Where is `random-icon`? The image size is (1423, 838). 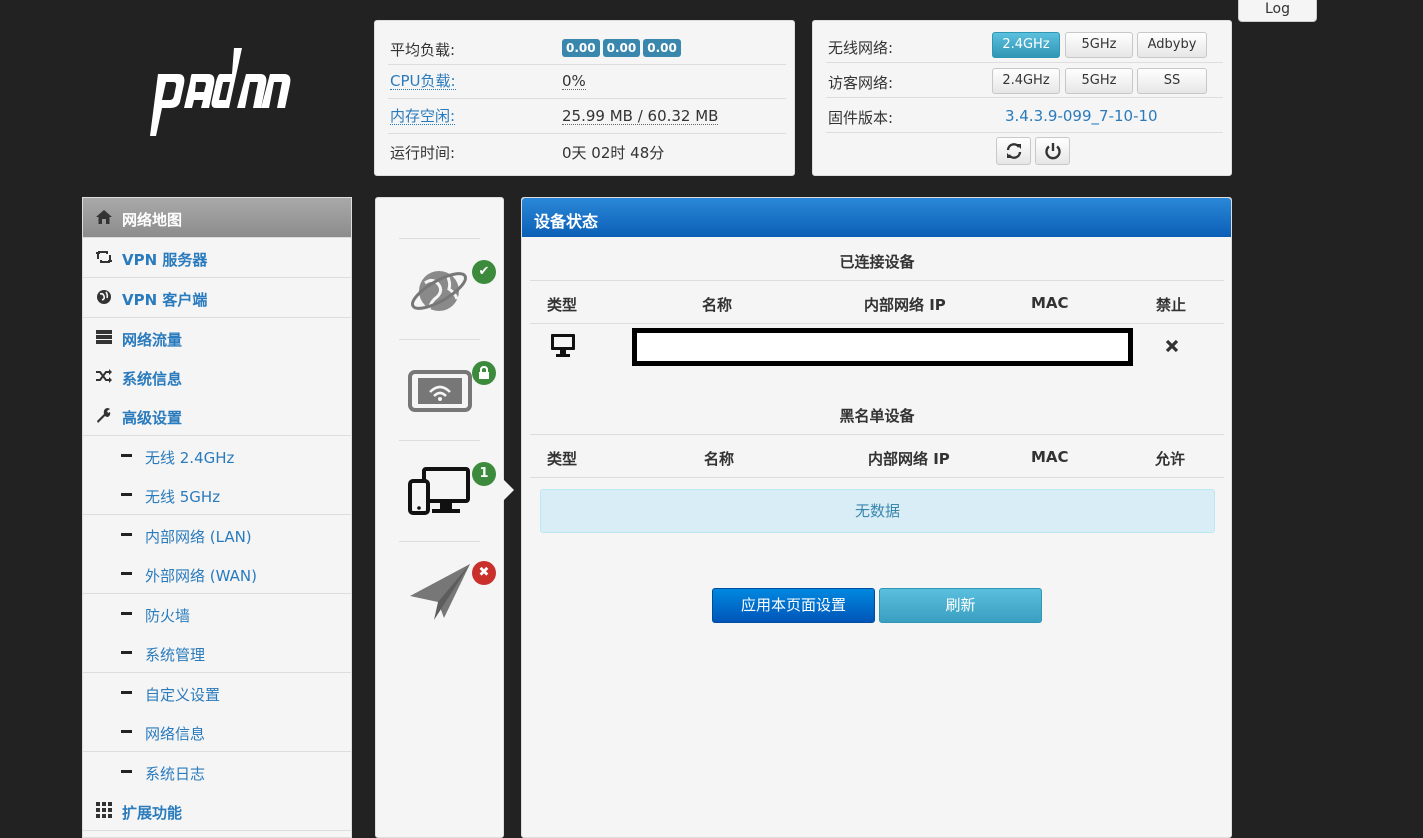 random-icon is located at coordinates (104, 376).